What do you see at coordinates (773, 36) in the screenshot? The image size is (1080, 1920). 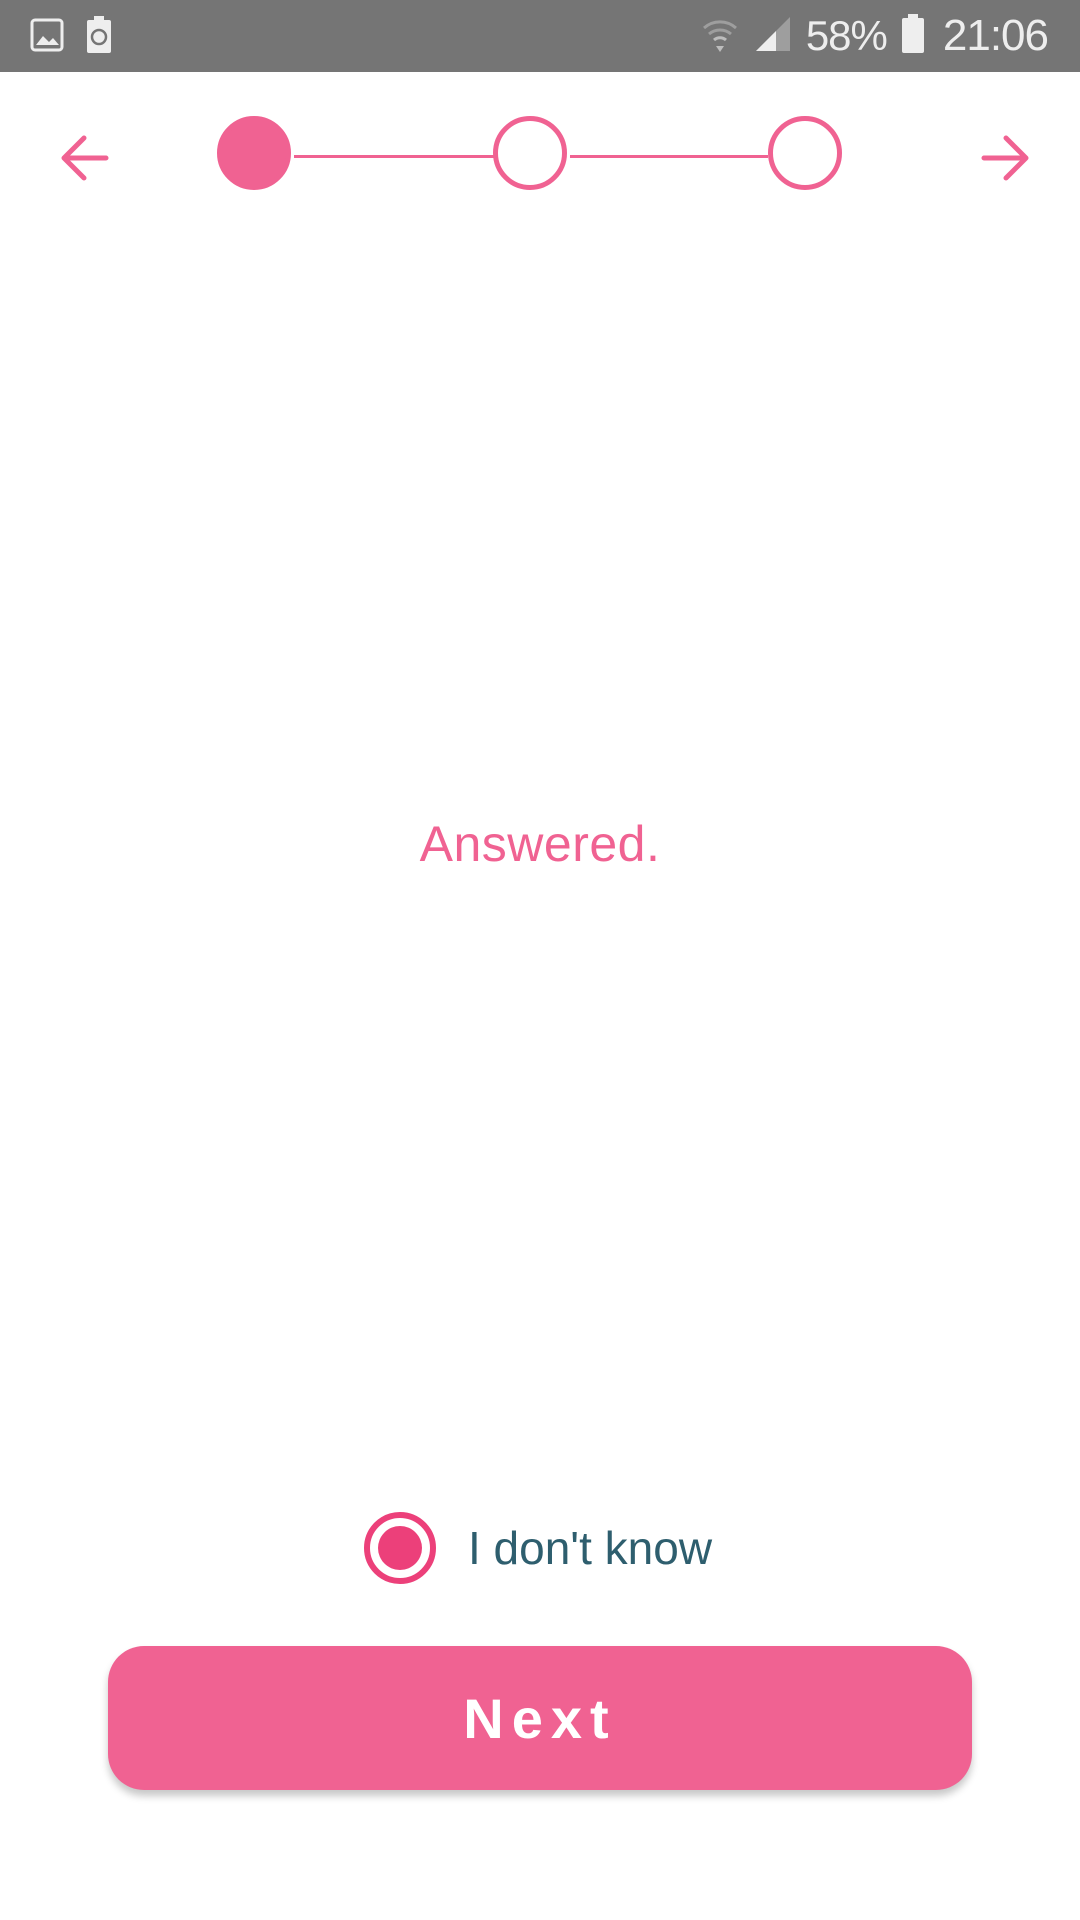 I see `signal-icon` at bounding box center [773, 36].